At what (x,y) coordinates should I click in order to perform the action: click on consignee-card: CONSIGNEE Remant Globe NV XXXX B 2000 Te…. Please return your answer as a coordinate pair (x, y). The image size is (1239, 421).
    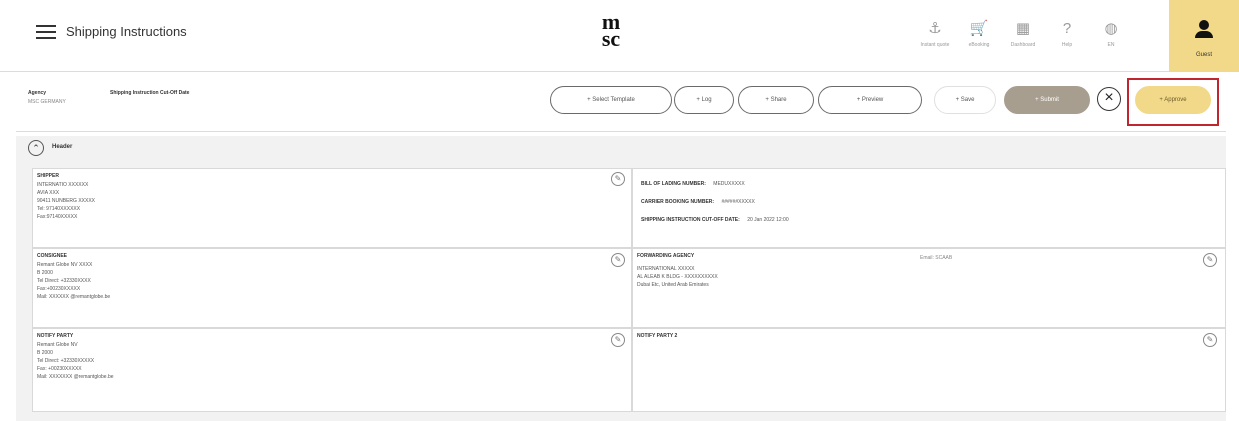
    Looking at the image, I should click on (332, 288).